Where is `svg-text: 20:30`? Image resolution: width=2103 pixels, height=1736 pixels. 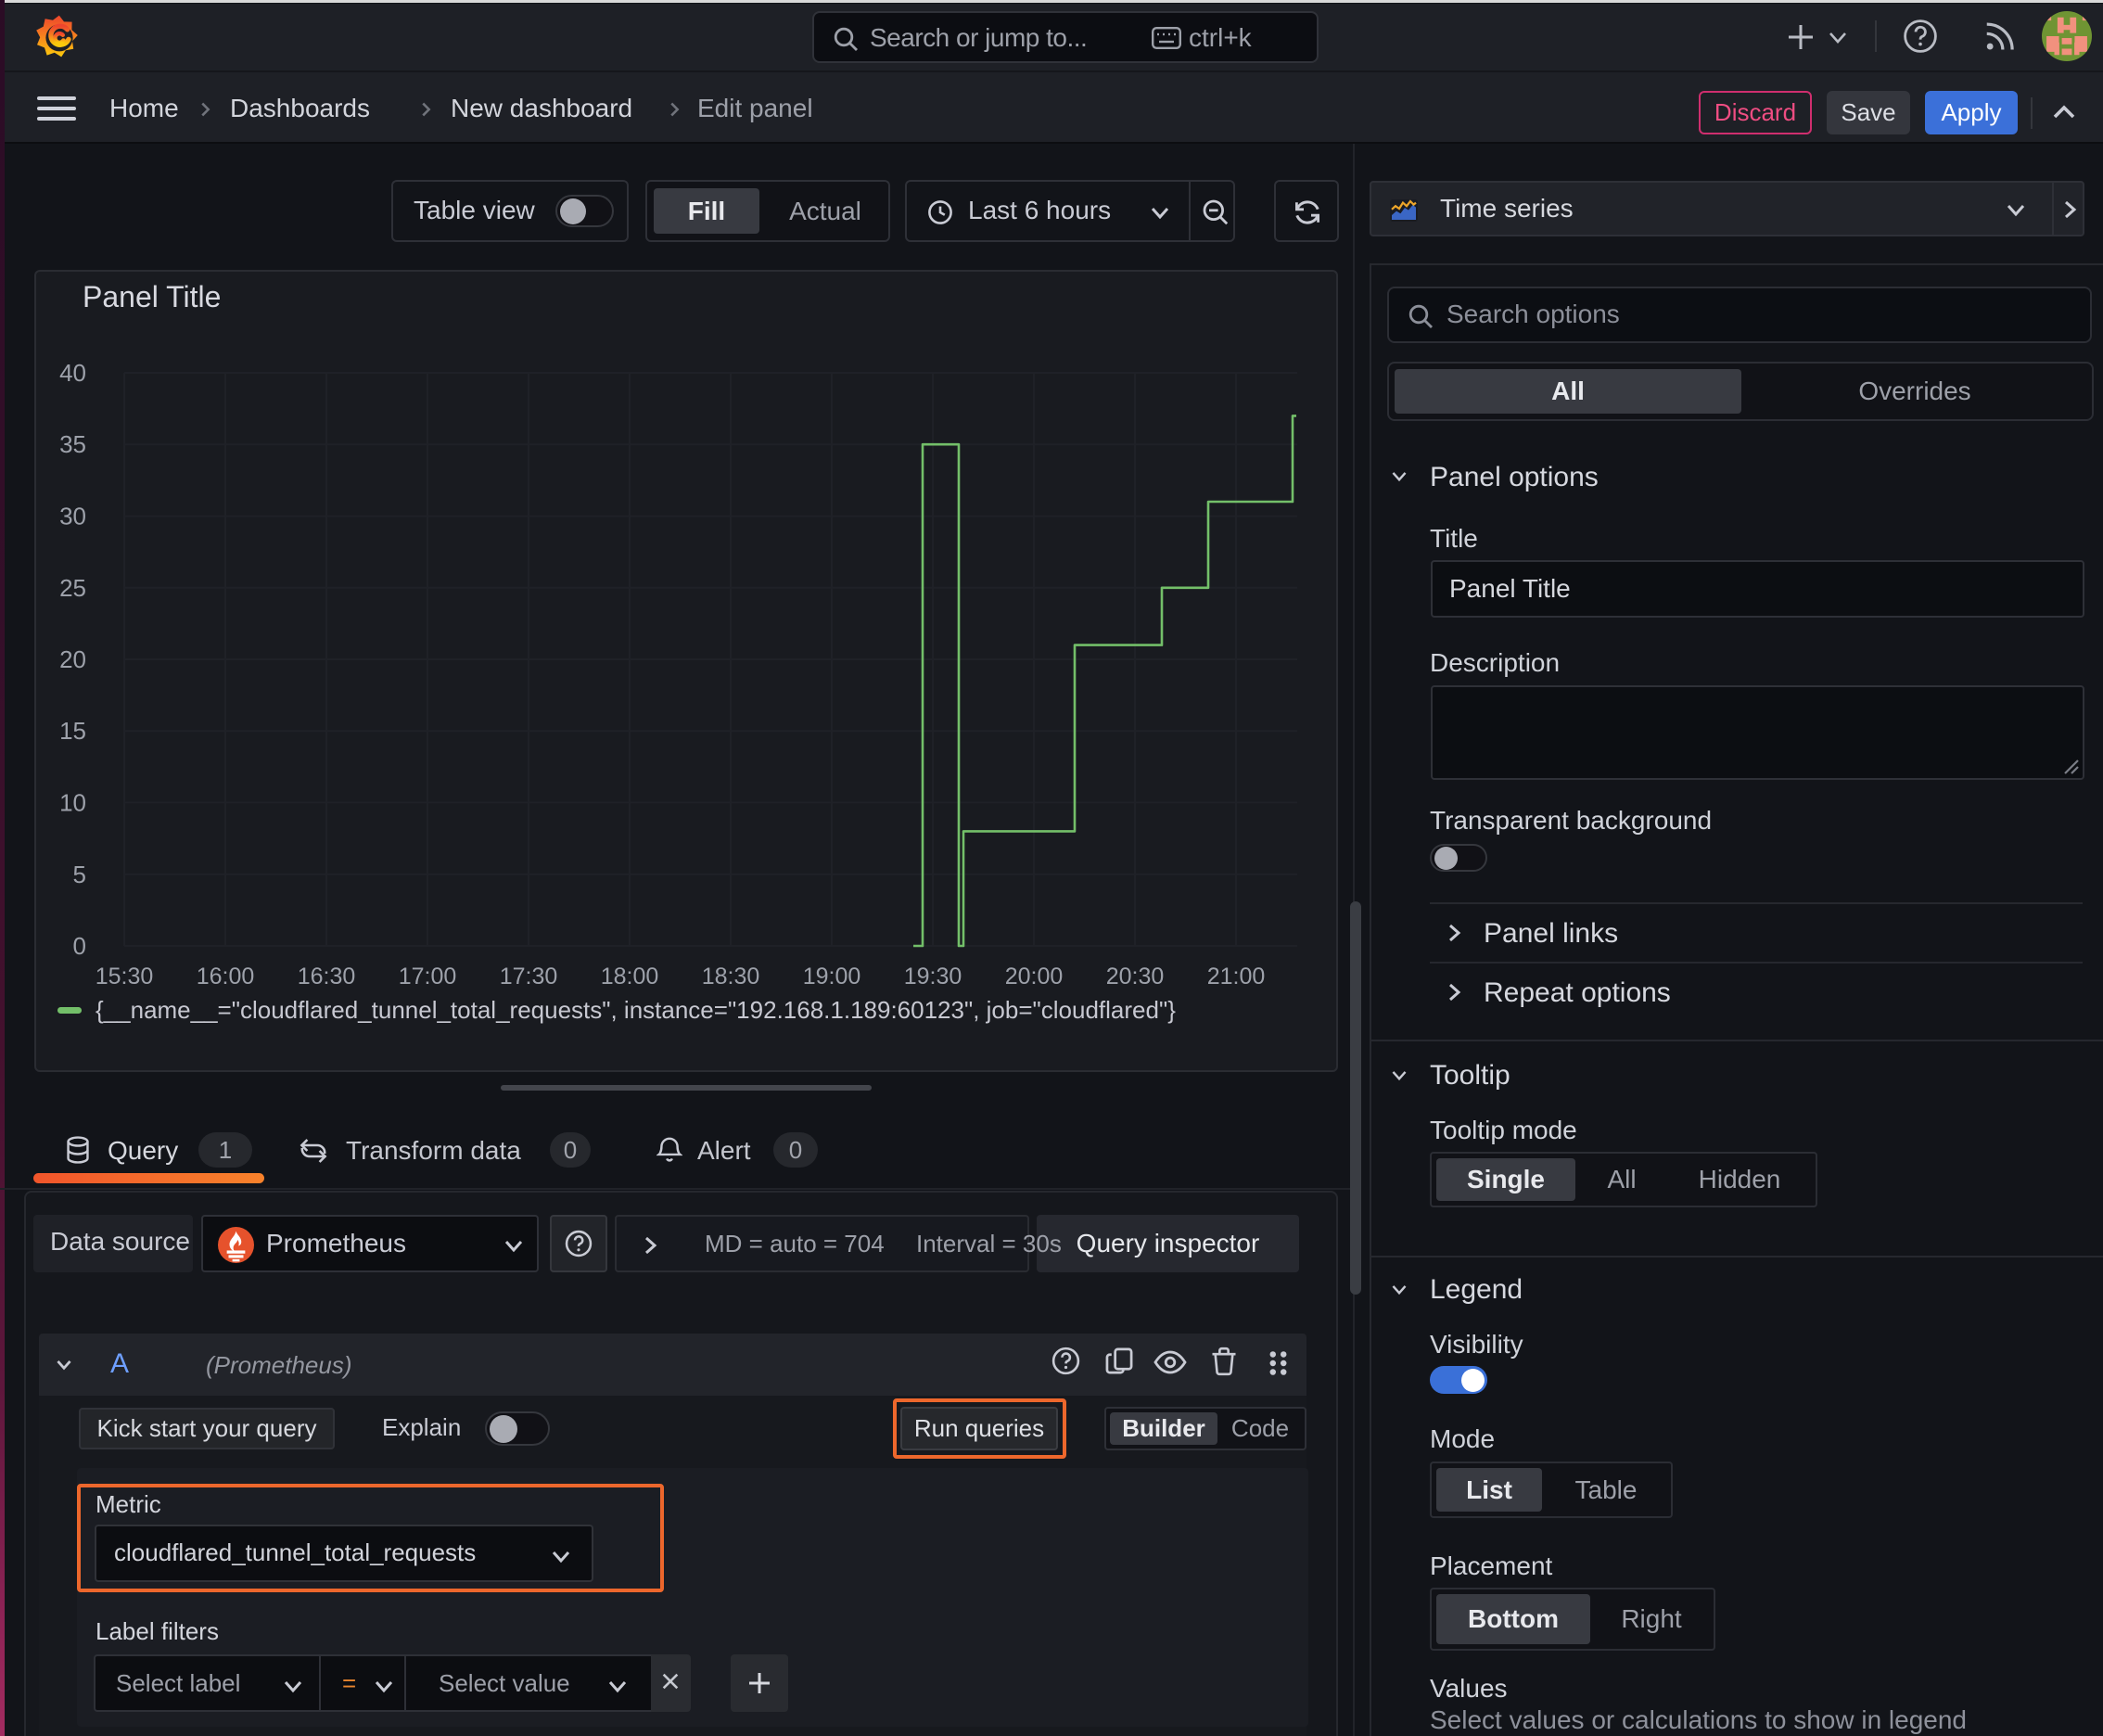
svg-text: 20:30 is located at coordinates (1135, 976).